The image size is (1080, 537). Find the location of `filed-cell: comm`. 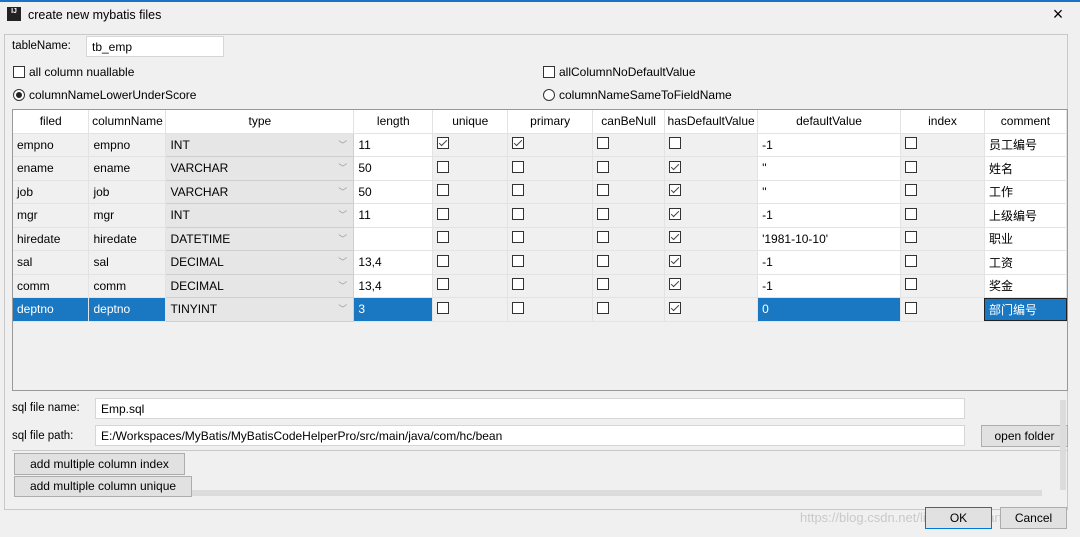

filed-cell: comm is located at coordinates (51, 286).